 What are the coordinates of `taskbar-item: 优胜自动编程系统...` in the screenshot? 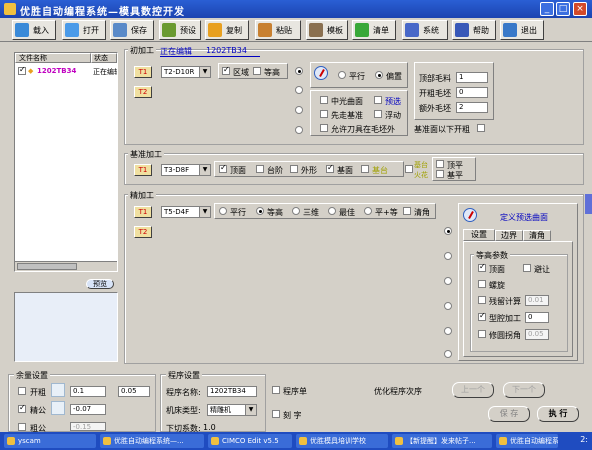 It's located at (527, 441).